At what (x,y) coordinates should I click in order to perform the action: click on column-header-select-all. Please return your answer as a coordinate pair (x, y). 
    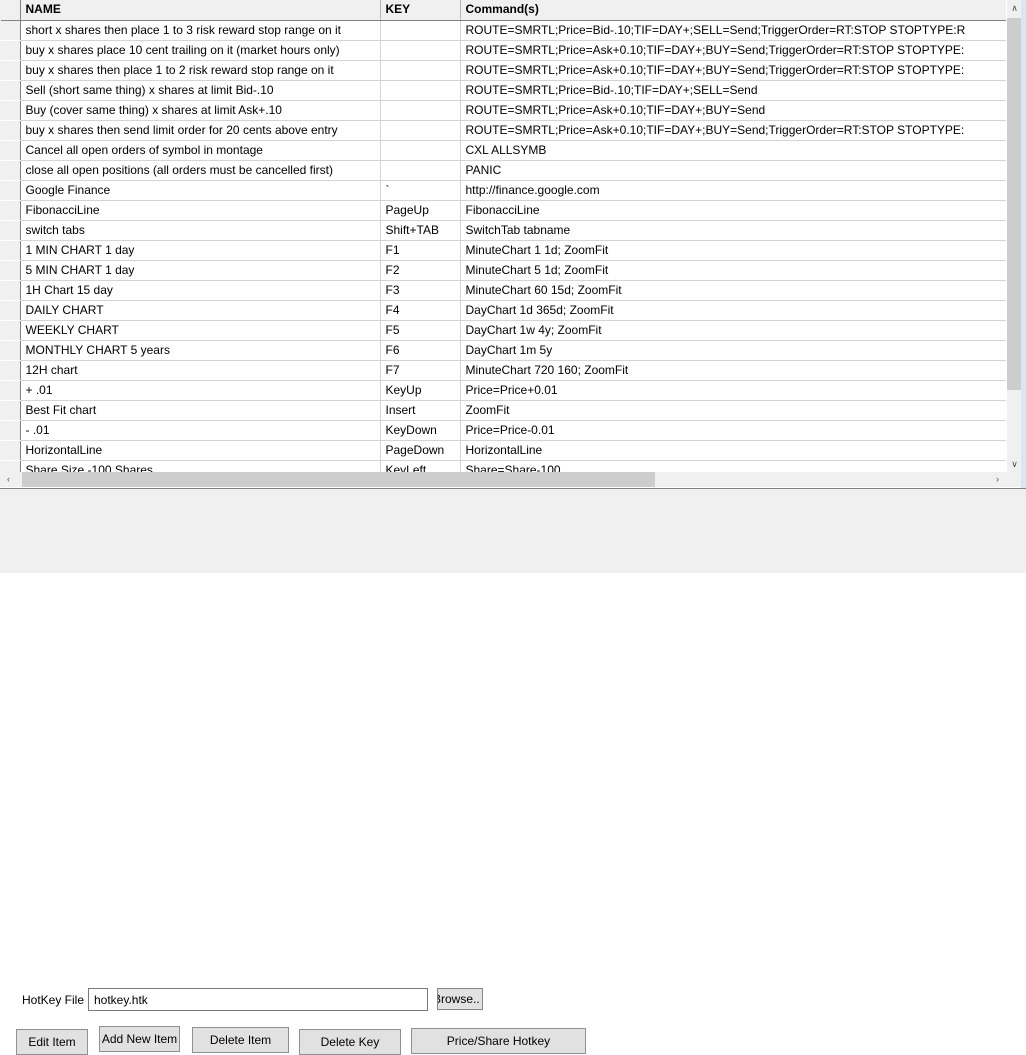
    Looking at the image, I should click on (10, 10).